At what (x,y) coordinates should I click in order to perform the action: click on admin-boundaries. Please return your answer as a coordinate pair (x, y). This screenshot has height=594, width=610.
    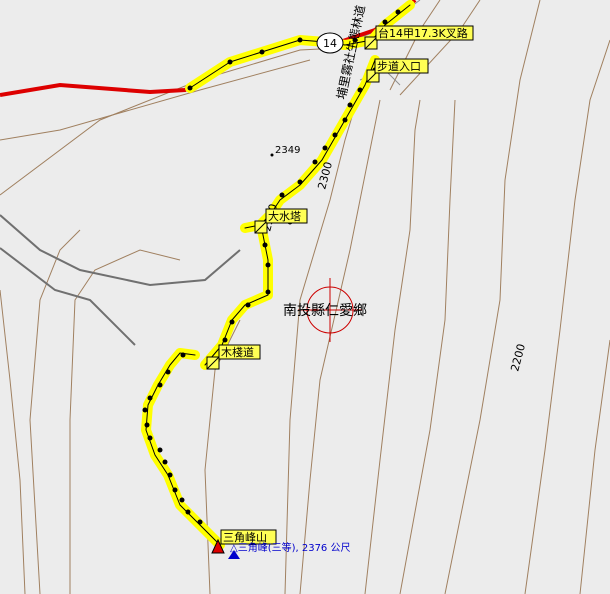
    Looking at the image, I should click on (120, 280).